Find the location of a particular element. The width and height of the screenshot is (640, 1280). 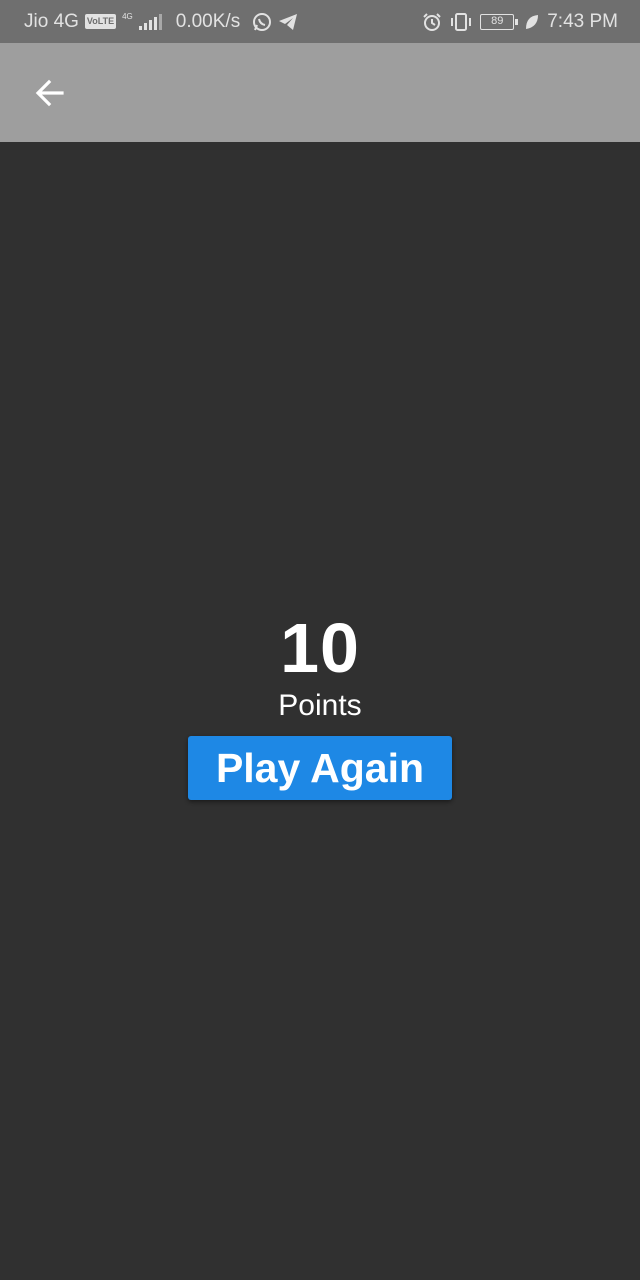

vibrate-icon is located at coordinates (461, 22).